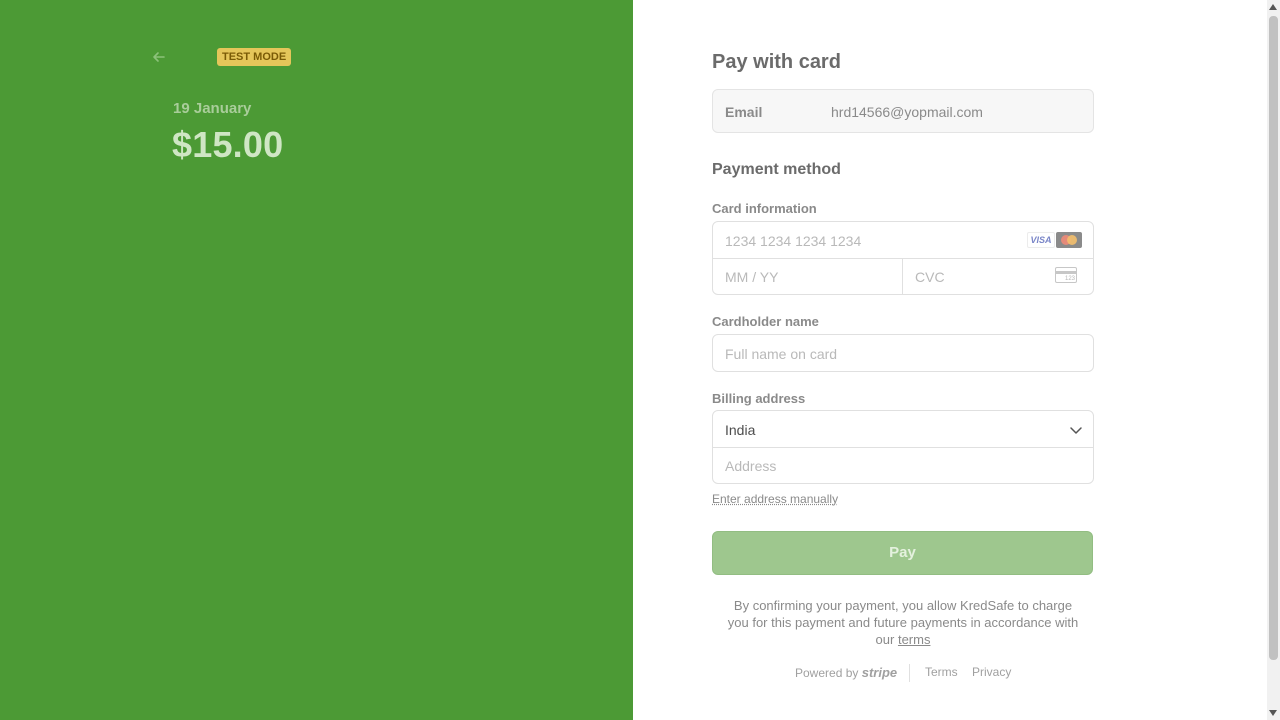  I want to click on enter-address-manually-link: Enter address manually, so click(775, 499).